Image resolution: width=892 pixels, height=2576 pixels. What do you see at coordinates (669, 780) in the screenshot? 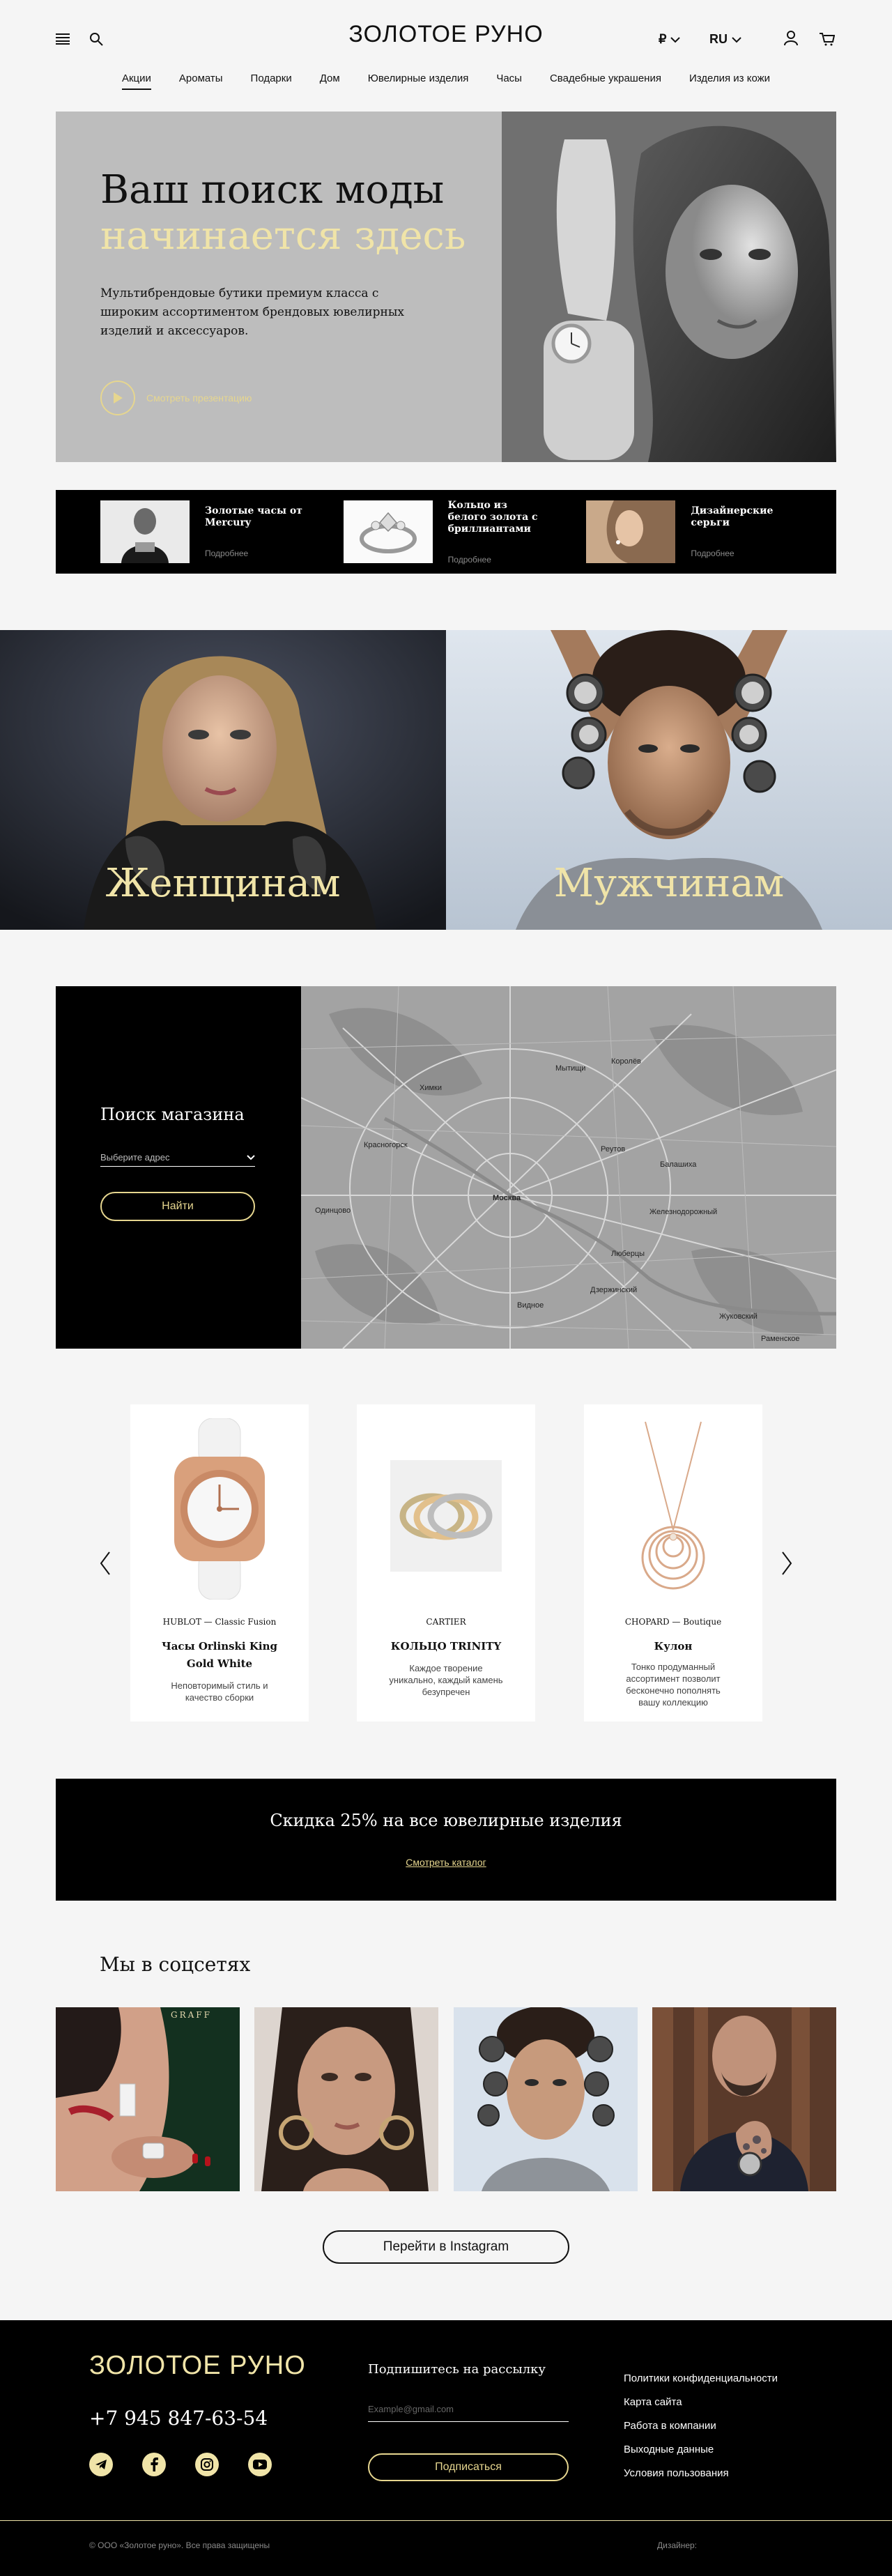
I see `category-men: Мужчинам` at bounding box center [669, 780].